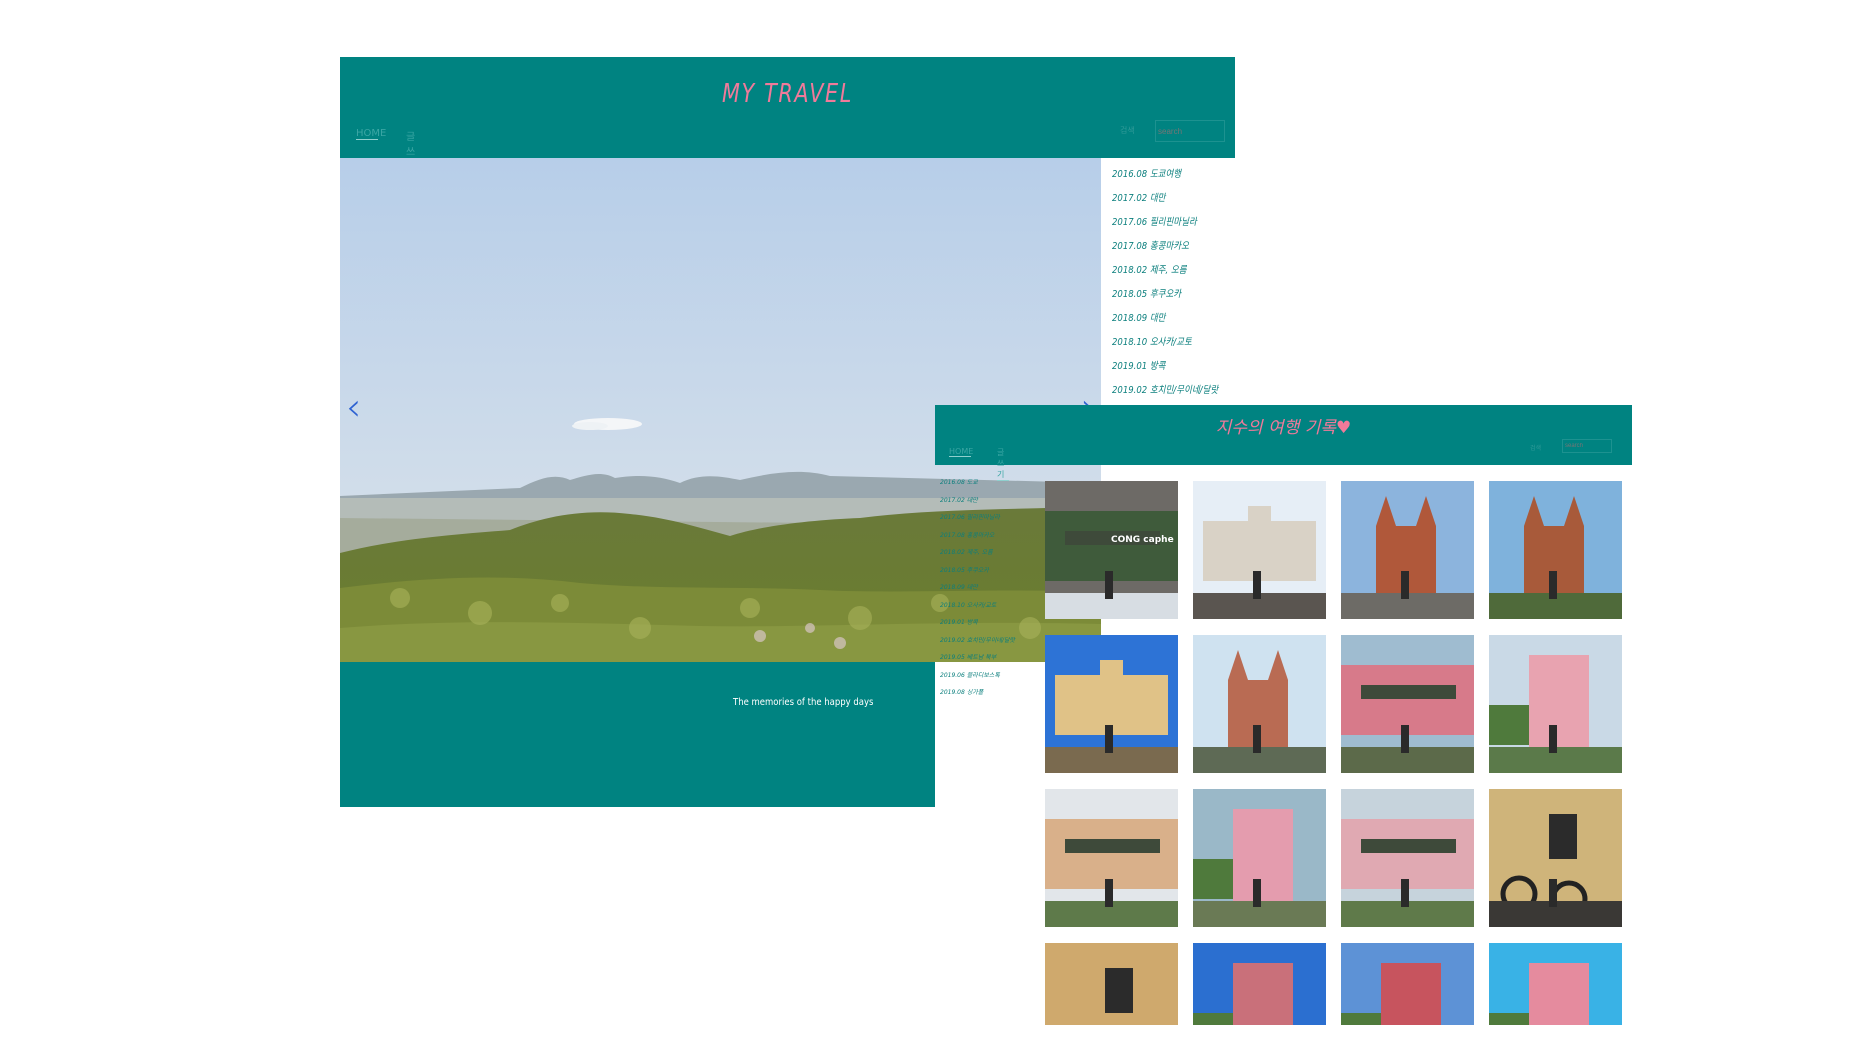 The image size is (1858, 1049). Describe the element at coordinates (1190, 131) in the screenshot. I see `search-input` at that location.